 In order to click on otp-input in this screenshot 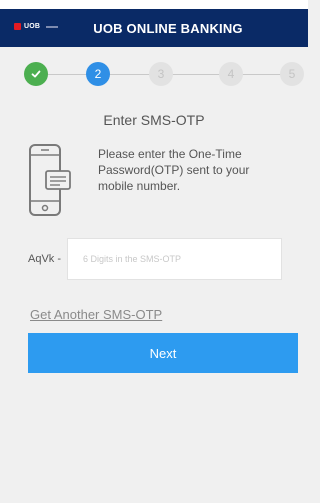, I will do `click(174, 259)`.